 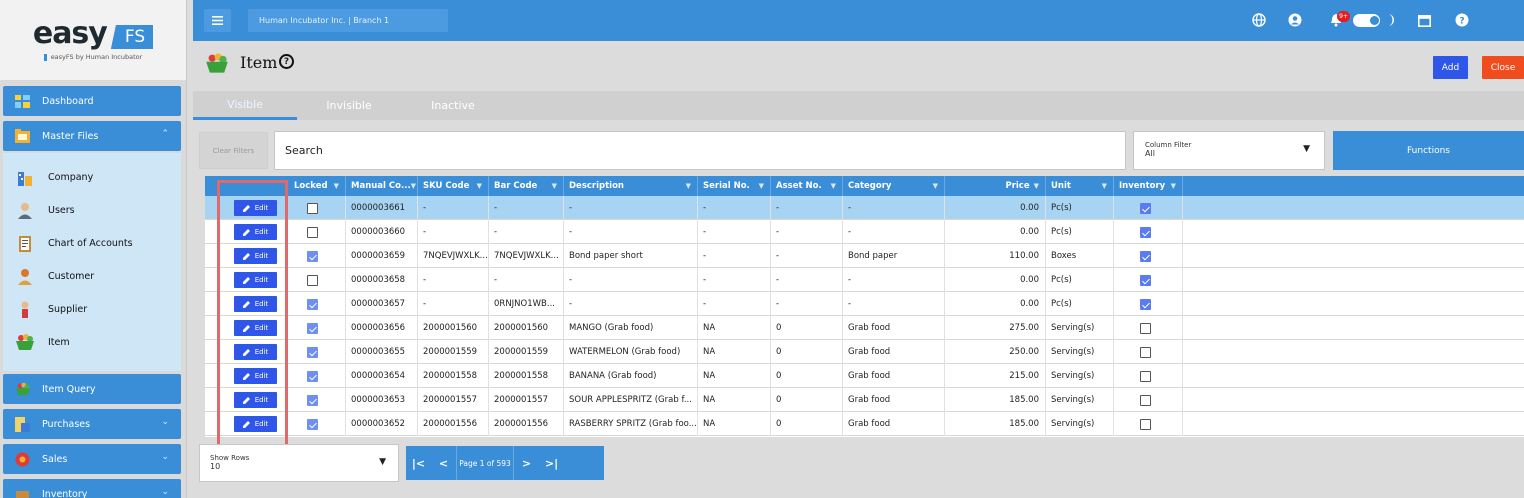 I want to click on functions-button: Functions, so click(x=1428, y=150).